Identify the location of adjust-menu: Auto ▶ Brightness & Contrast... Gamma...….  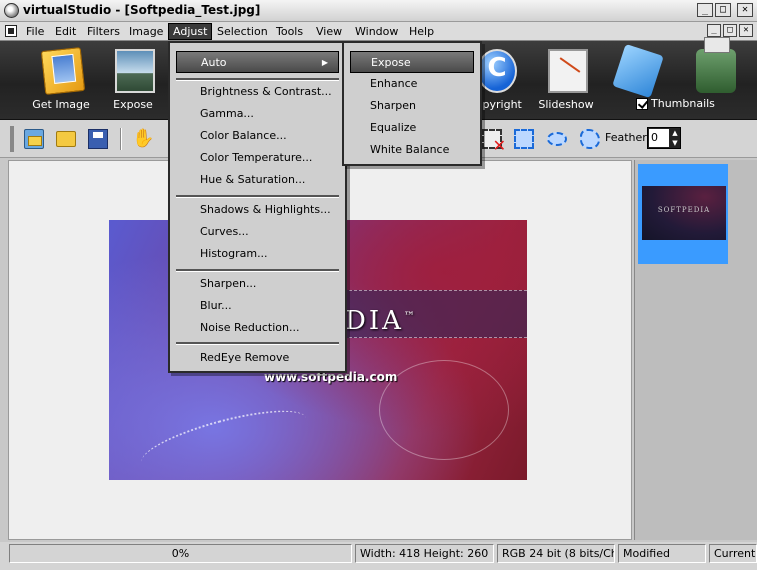
(257, 207).